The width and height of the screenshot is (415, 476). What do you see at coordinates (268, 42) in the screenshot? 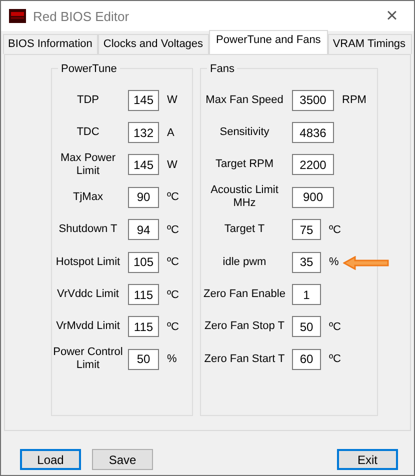
I see `tab: PowerTune and Fans` at bounding box center [268, 42].